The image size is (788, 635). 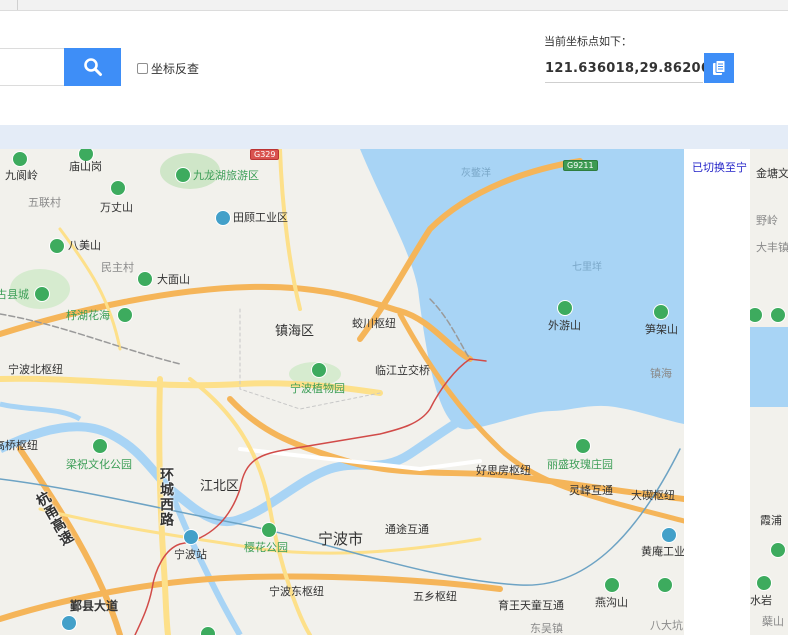 What do you see at coordinates (85, 166) in the screenshot?
I see `place-label: 庙山岗` at bounding box center [85, 166].